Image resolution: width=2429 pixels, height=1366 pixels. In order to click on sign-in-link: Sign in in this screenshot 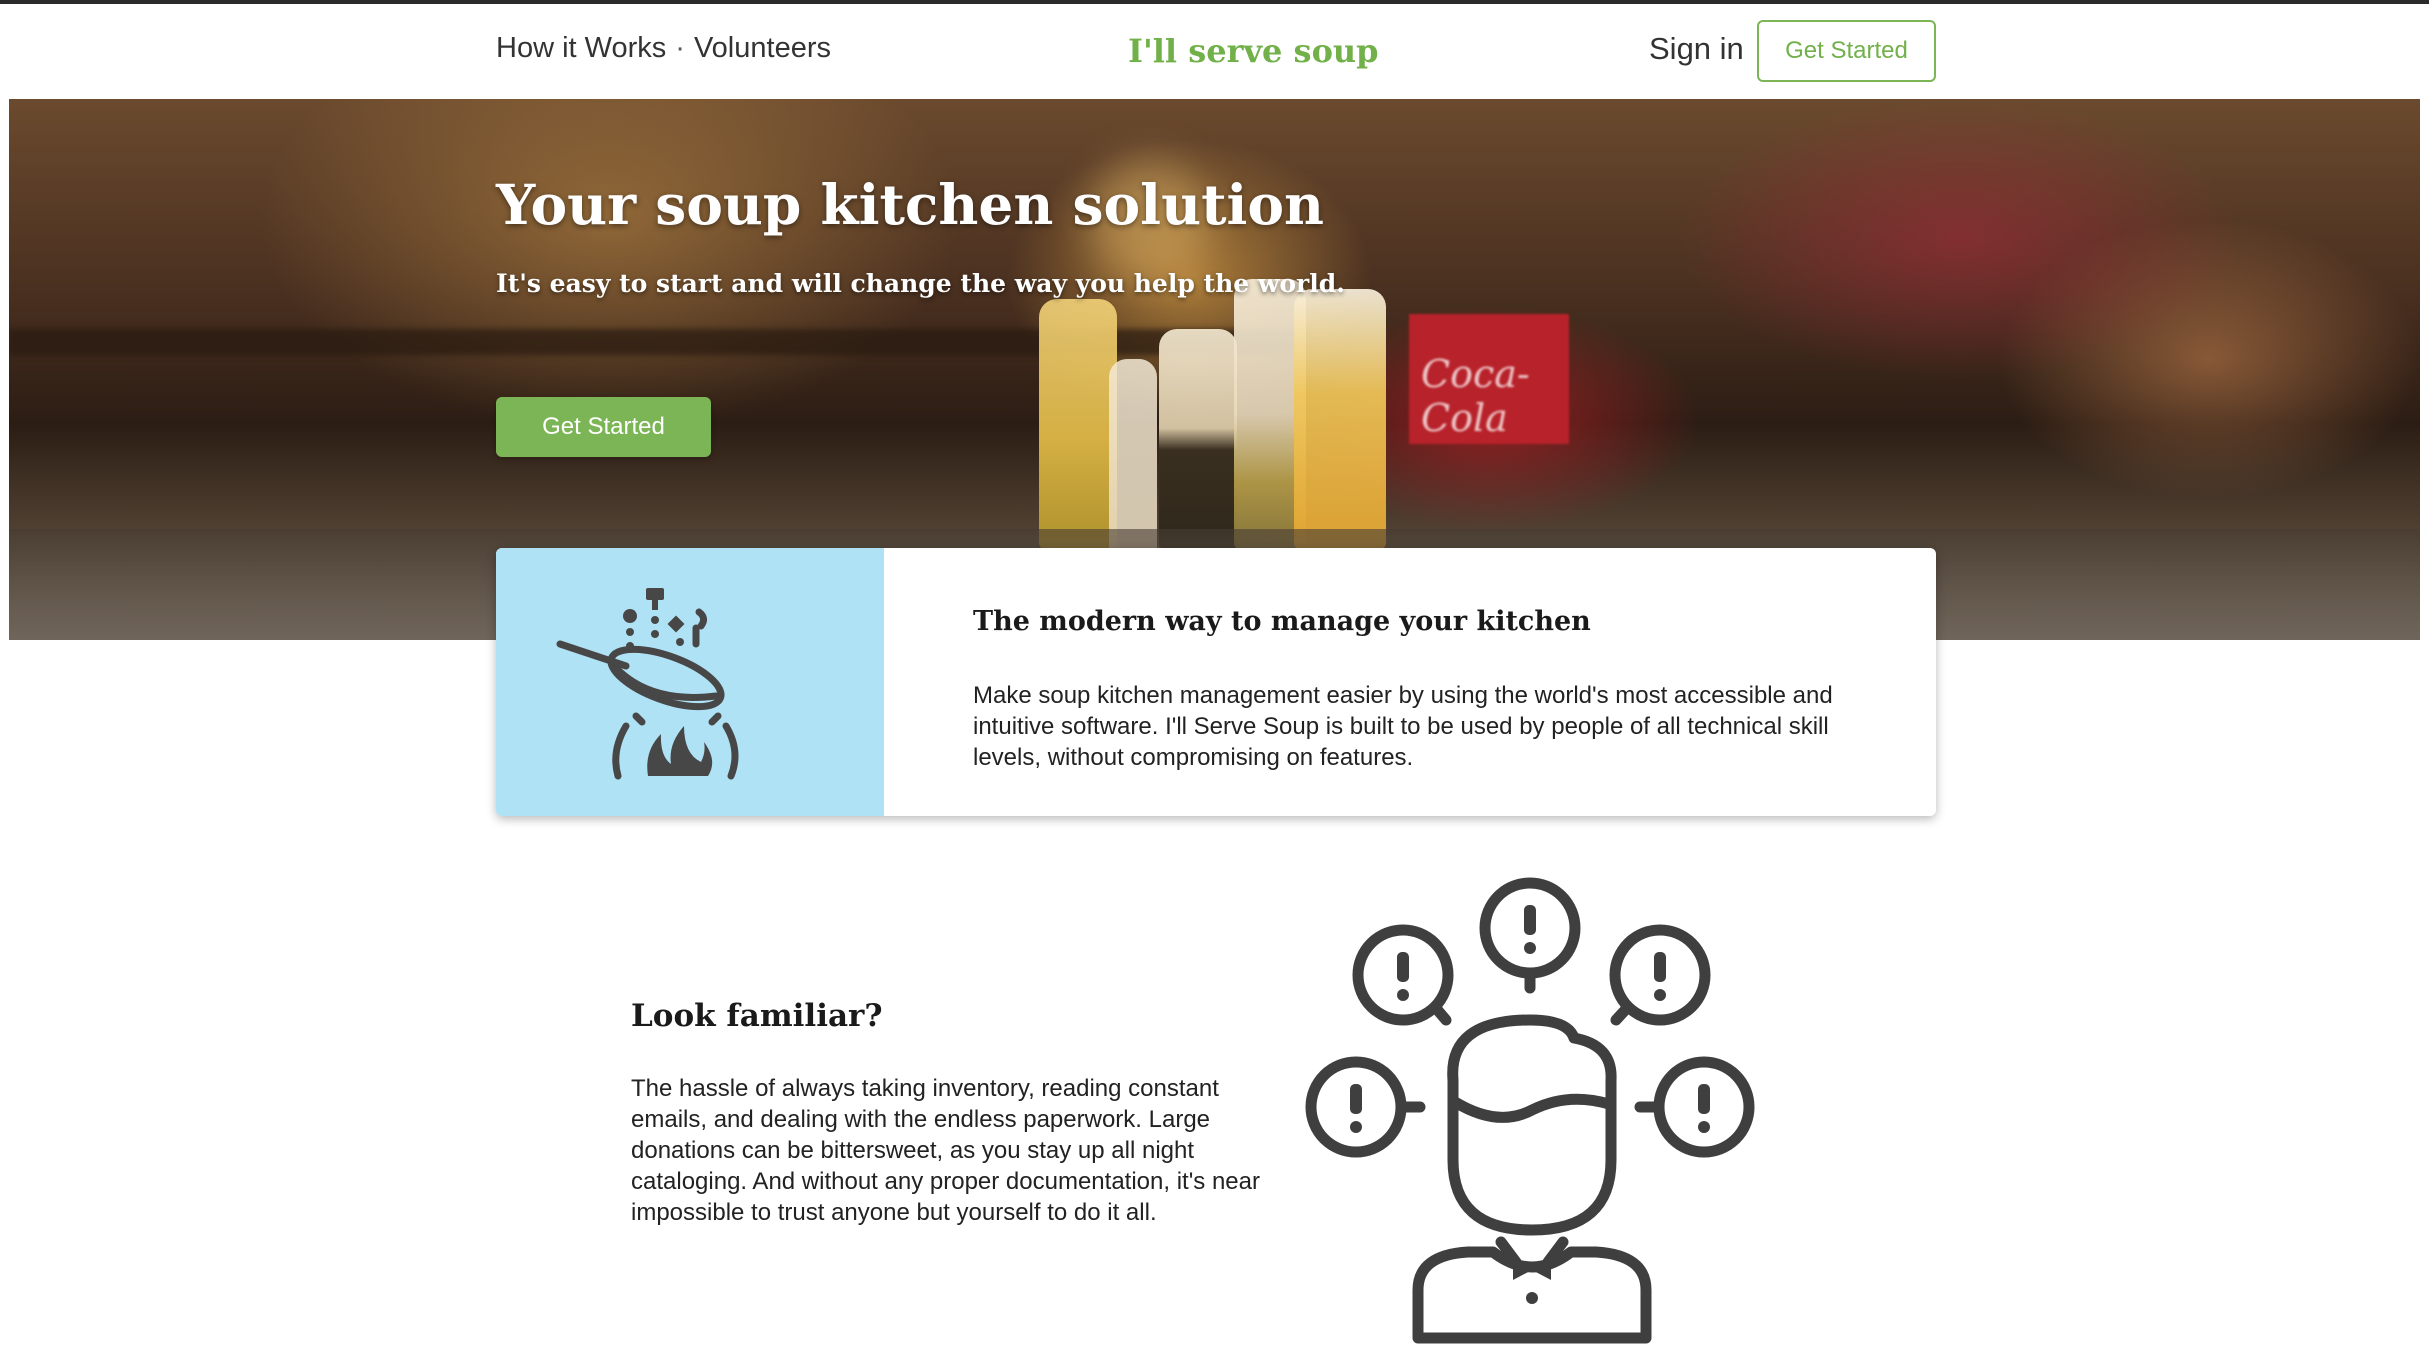, I will do `click(1696, 49)`.